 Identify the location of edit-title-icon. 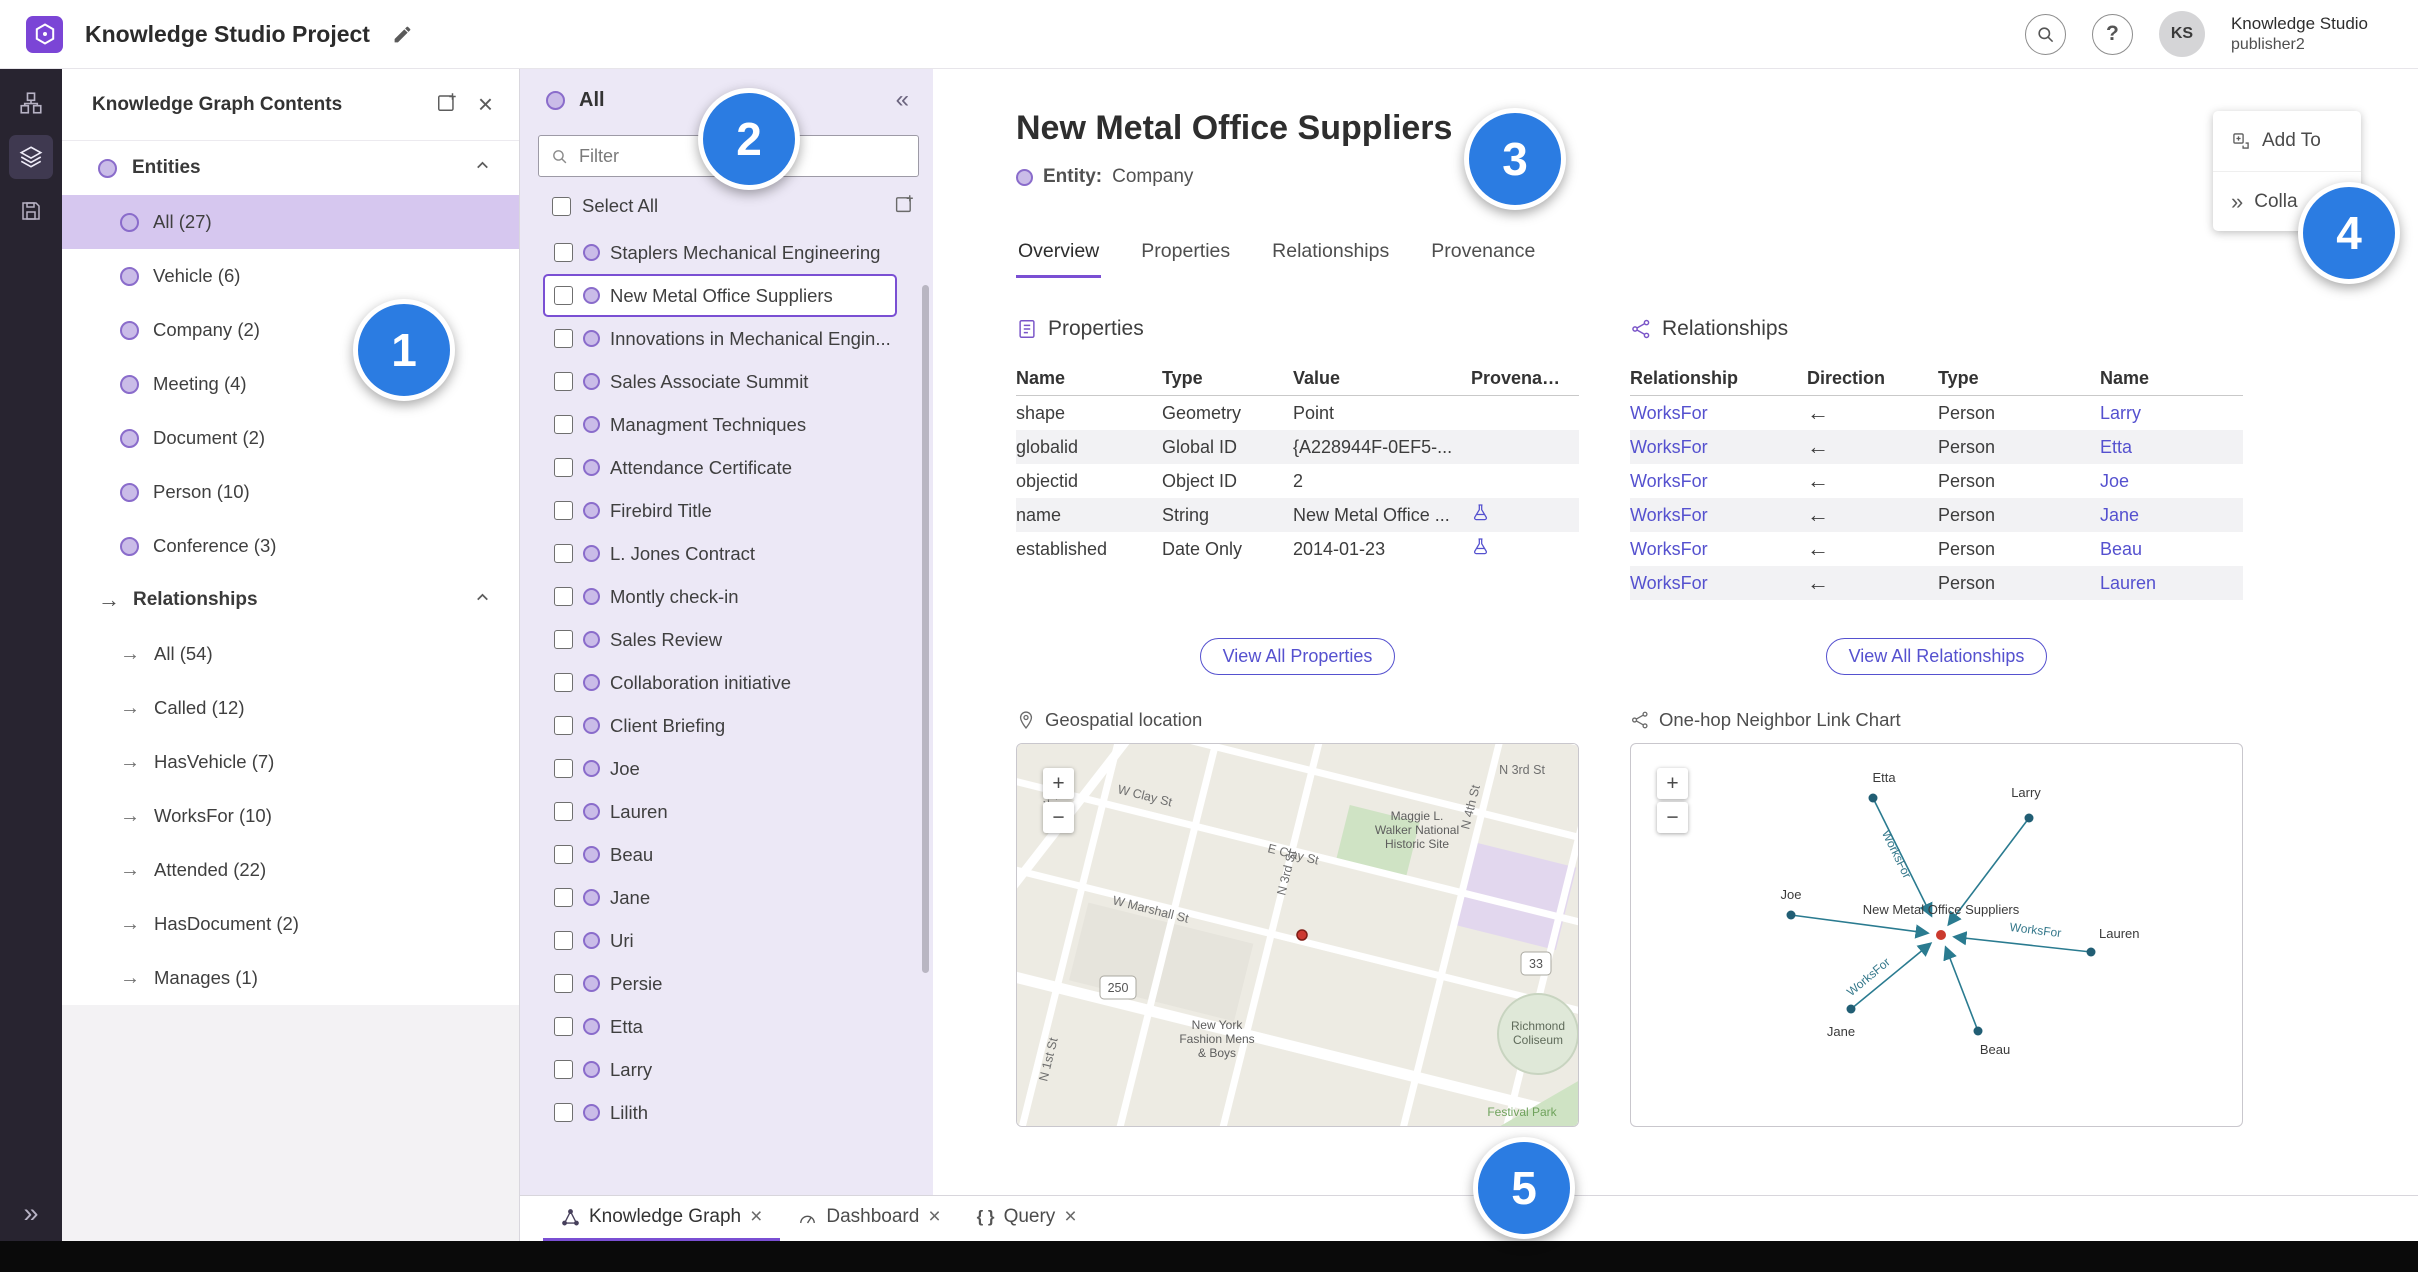
(402, 34).